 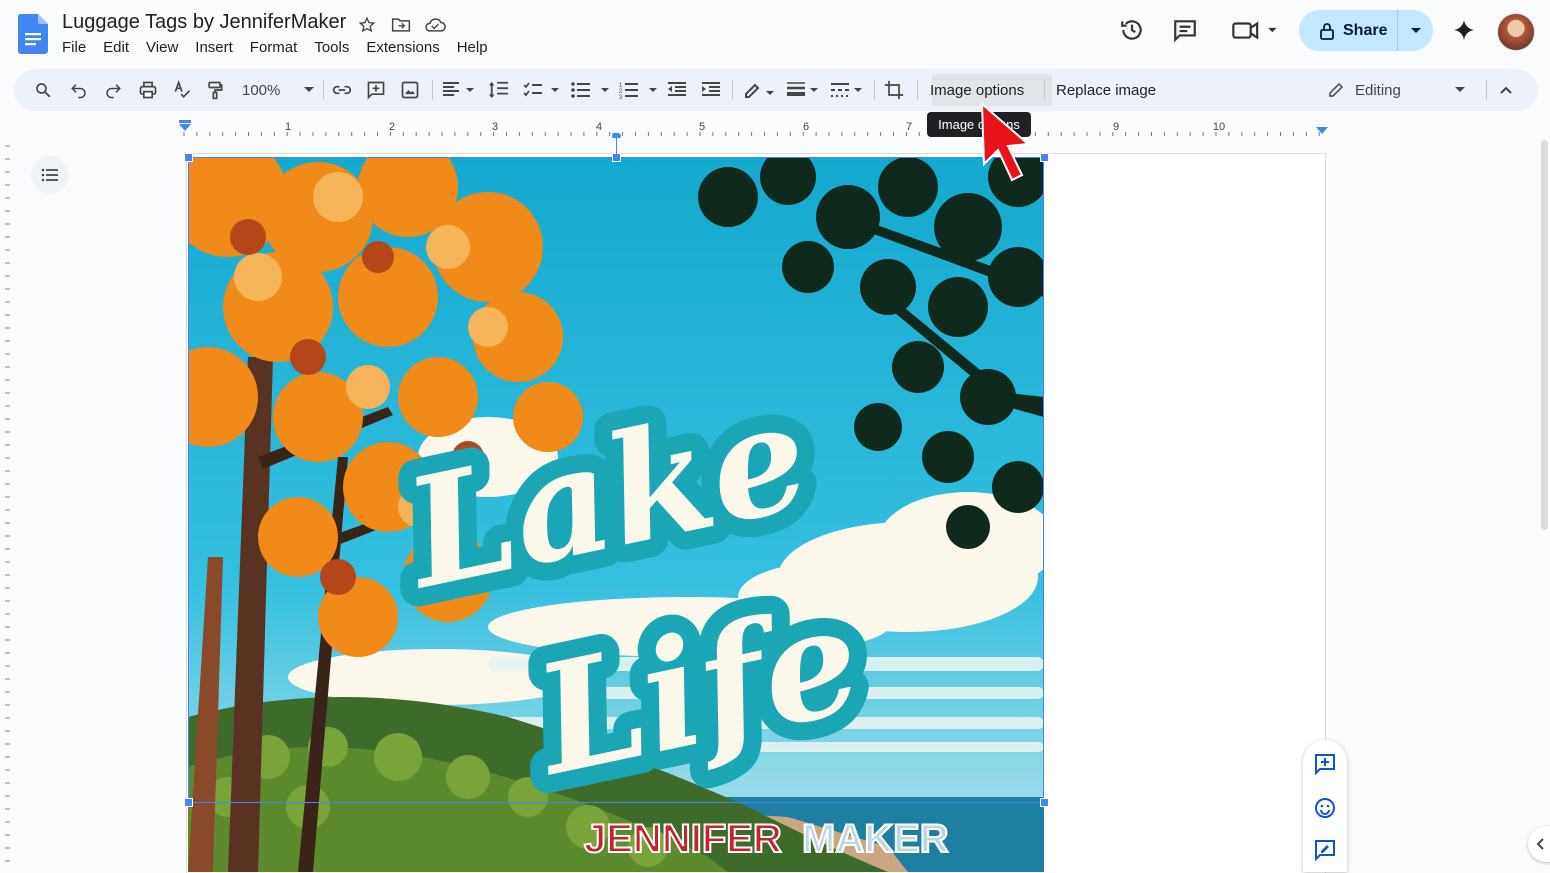 I want to click on document-title: Luggage Tags by JenniferMaker, so click(x=204, y=22).